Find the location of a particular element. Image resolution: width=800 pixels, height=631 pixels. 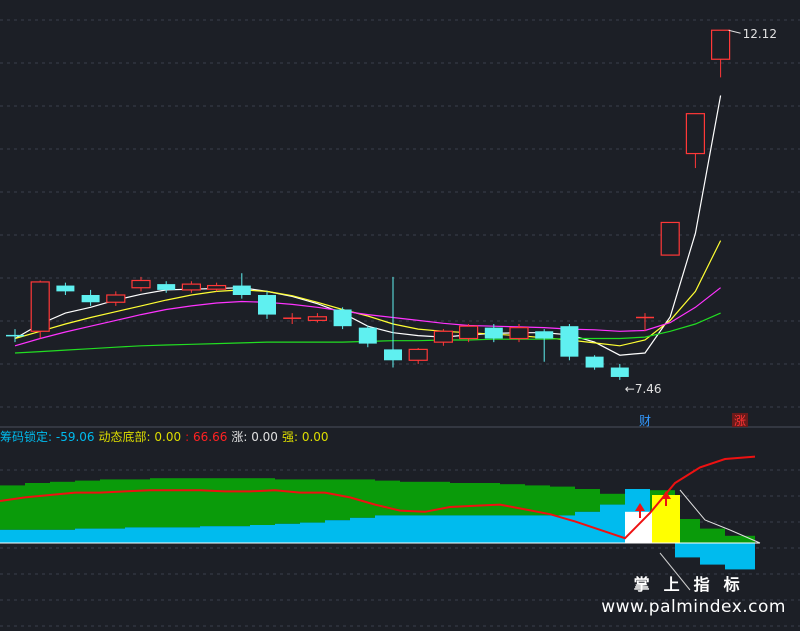

legend-item: 动态底部: 0.00 is located at coordinates (140, 436).